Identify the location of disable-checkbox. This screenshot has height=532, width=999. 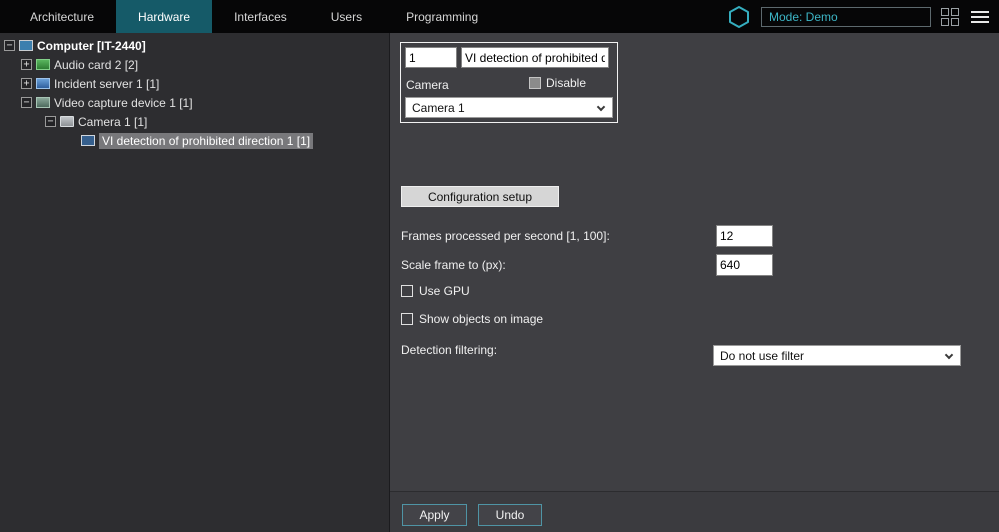
(535, 83).